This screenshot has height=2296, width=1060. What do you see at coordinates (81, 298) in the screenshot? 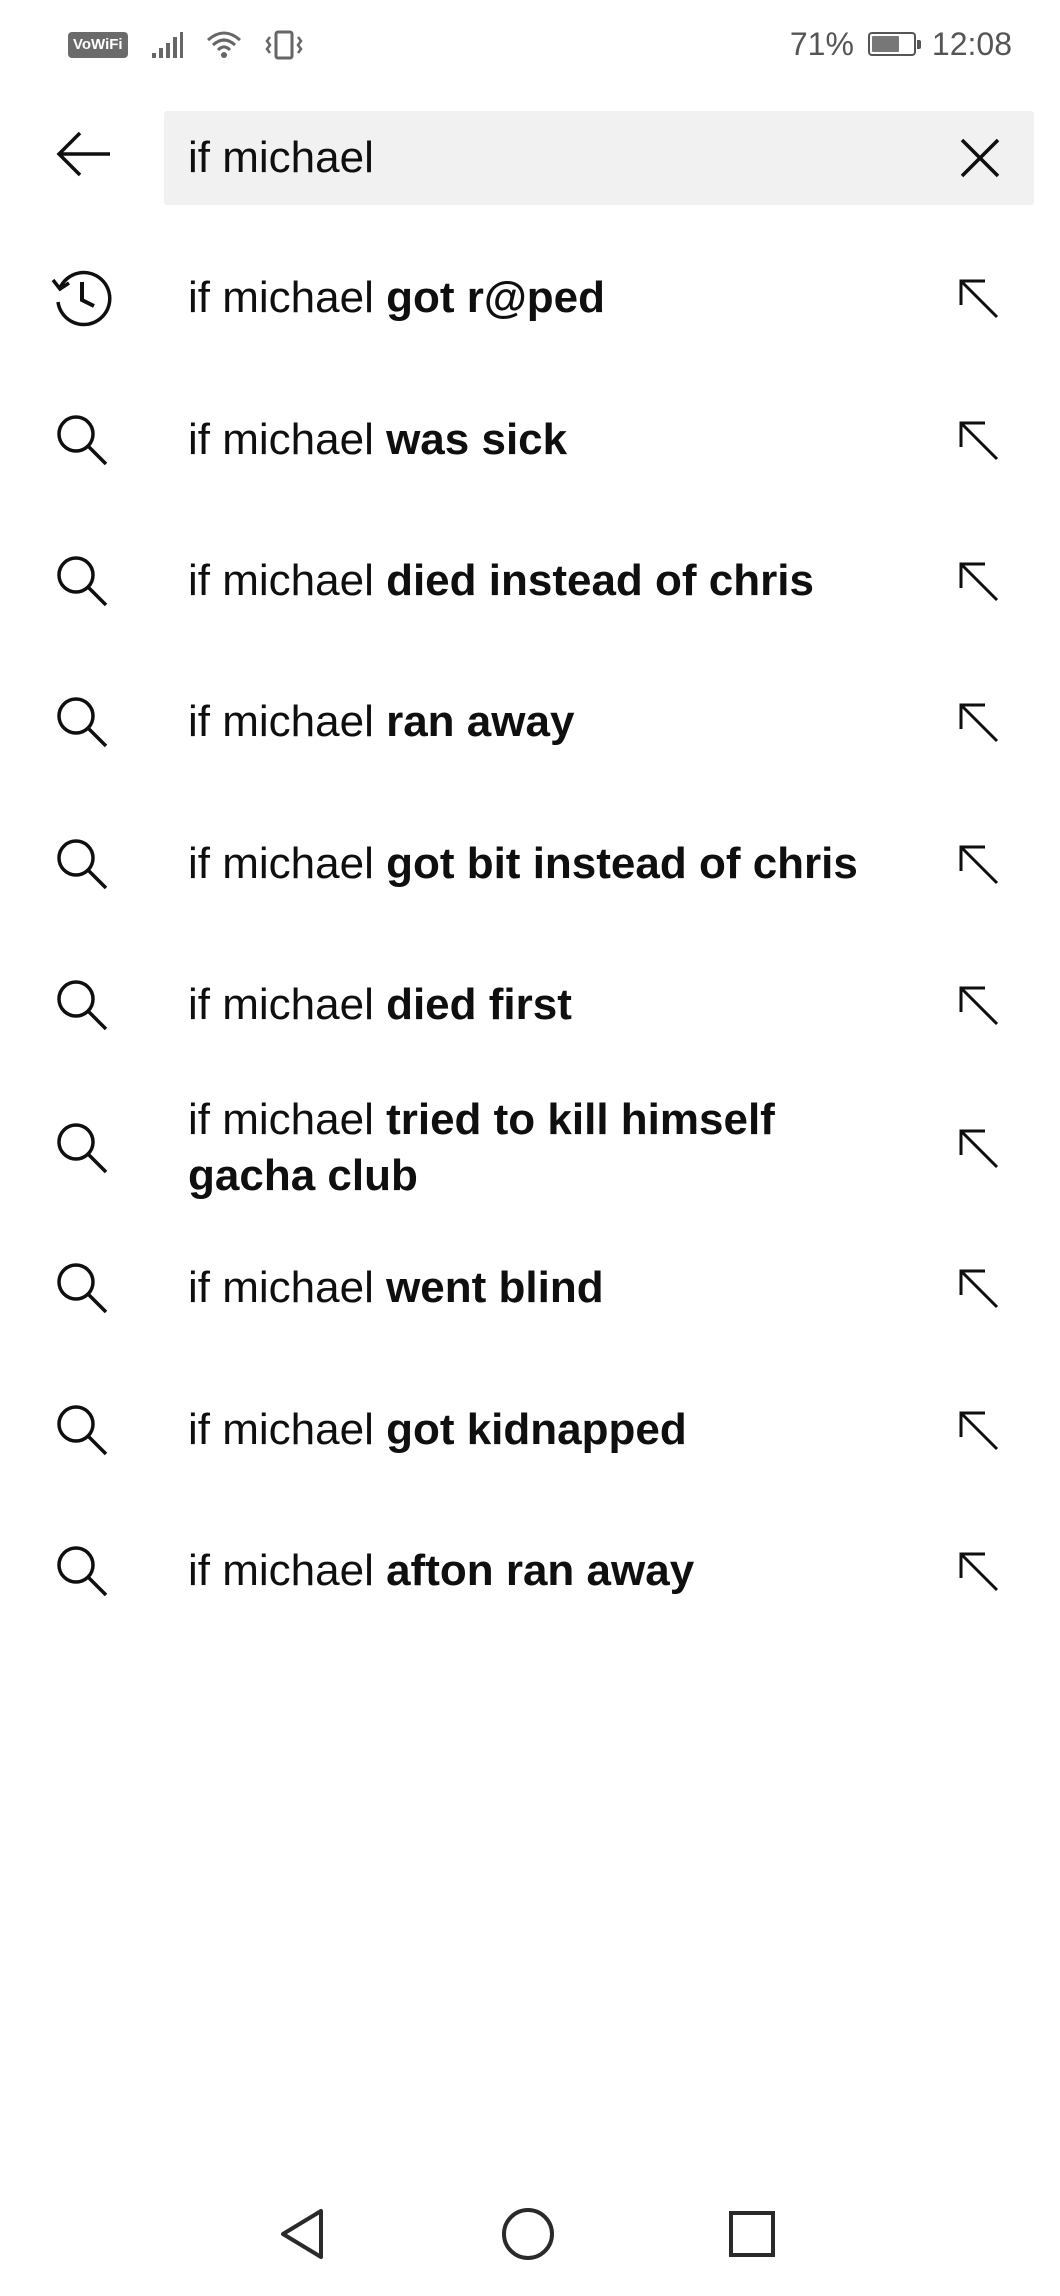
I see `history-icon` at bounding box center [81, 298].